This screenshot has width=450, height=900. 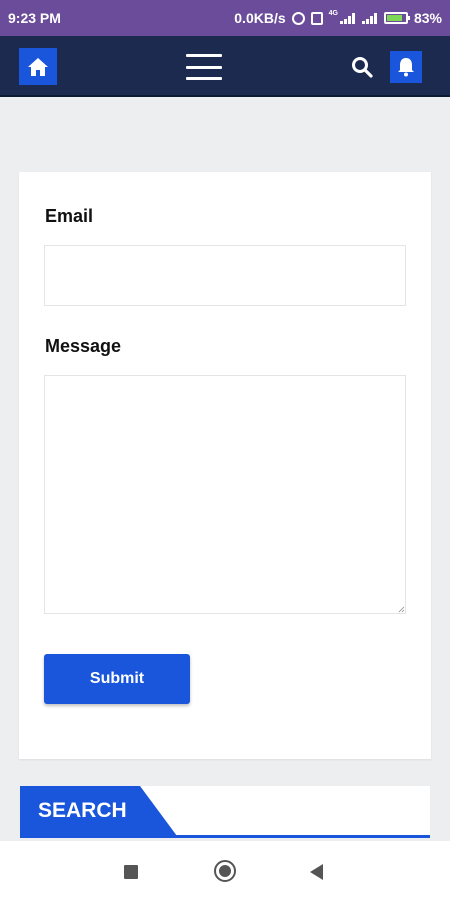 What do you see at coordinates (82, 810) in the screenshot?
I see `search-title-text: SEARCH` at bounding box center [82, 810].